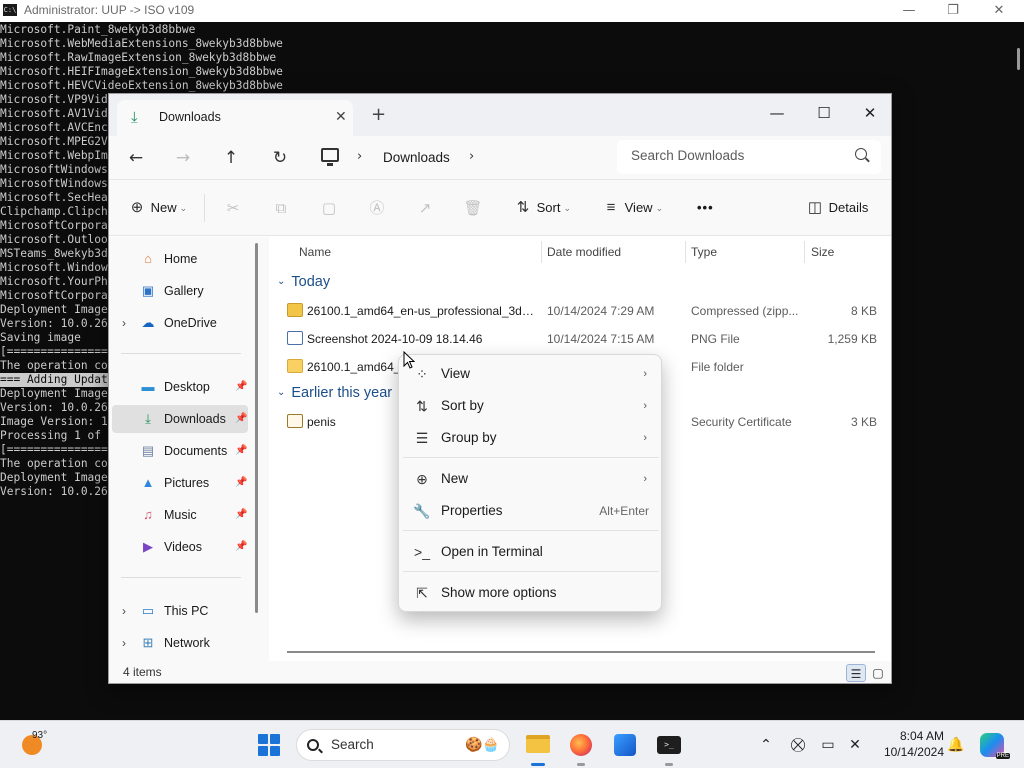  What do you see at coordinates (187, 643) in the screenshot?
I see `sidebar-item-label: Network` at bounding box center [187, 643].